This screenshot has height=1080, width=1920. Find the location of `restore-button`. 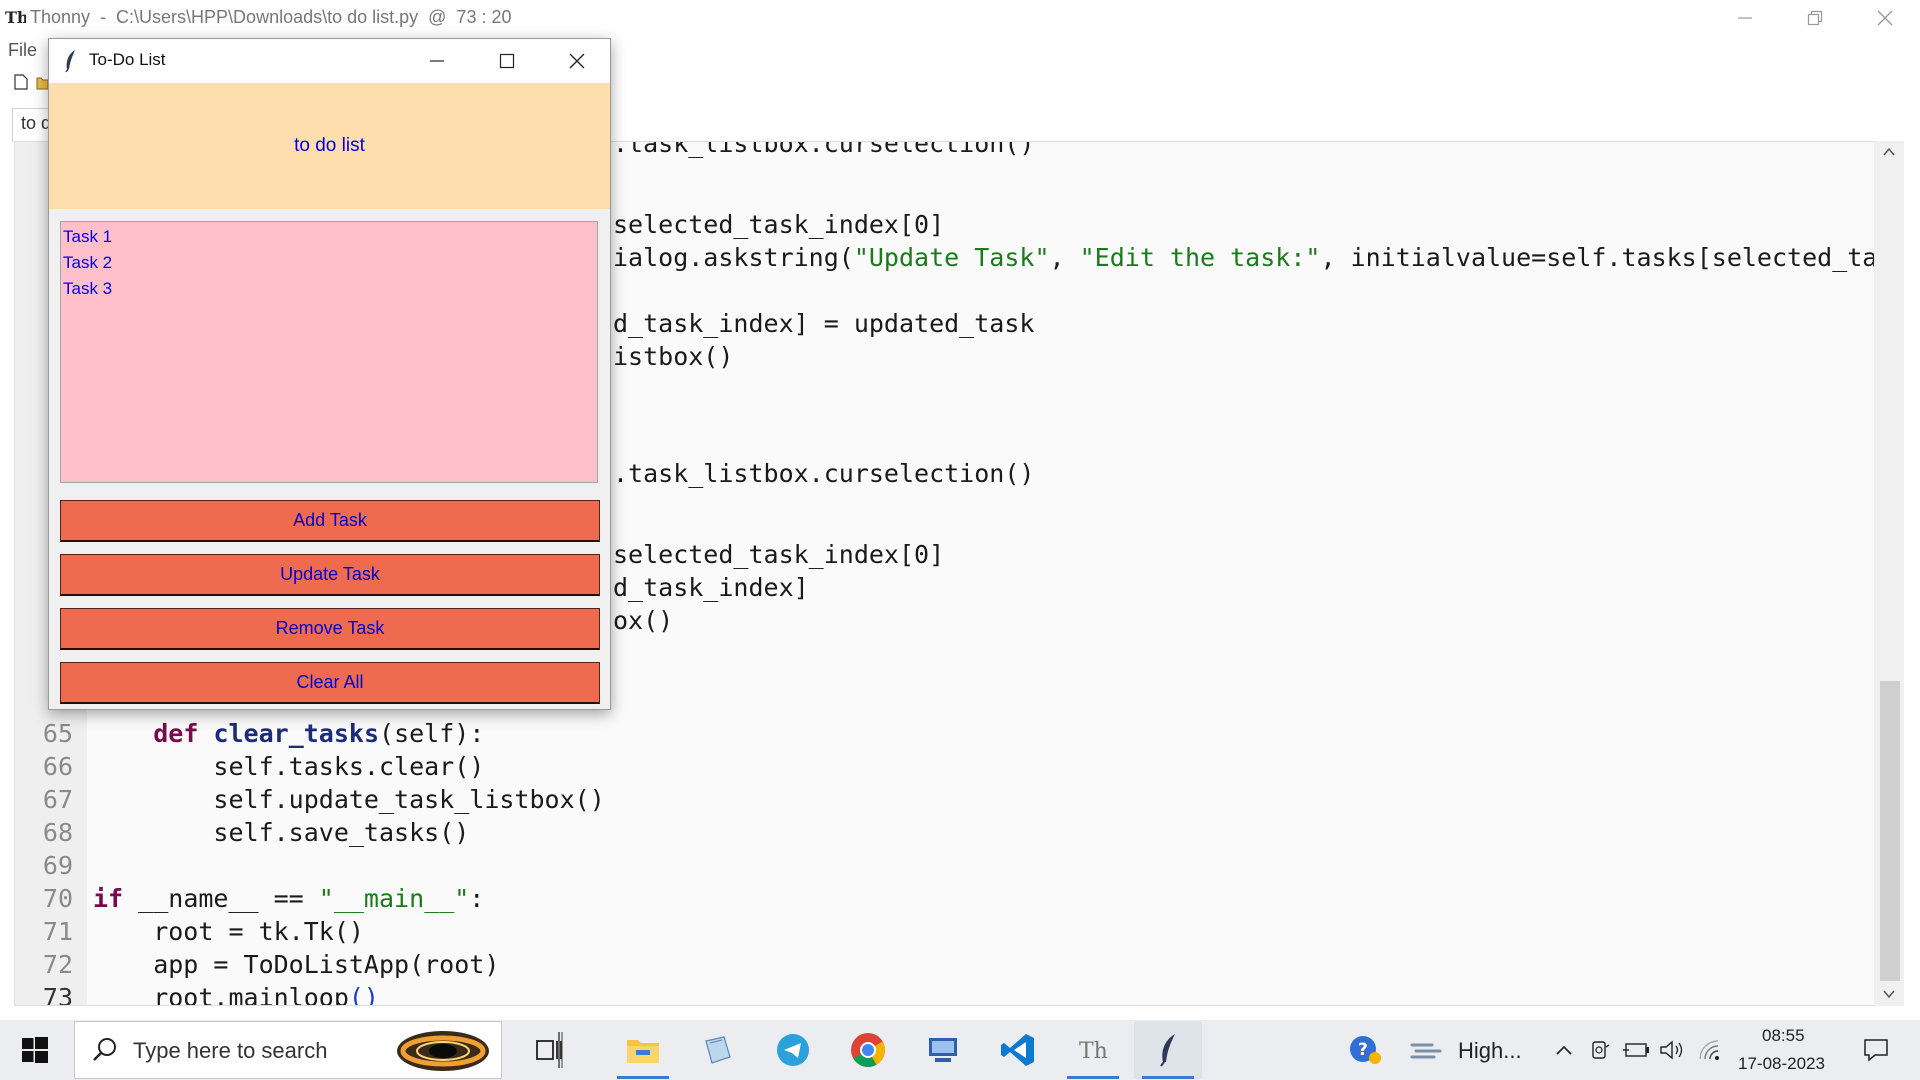

restore-button is located at coordinates (1815, 18).